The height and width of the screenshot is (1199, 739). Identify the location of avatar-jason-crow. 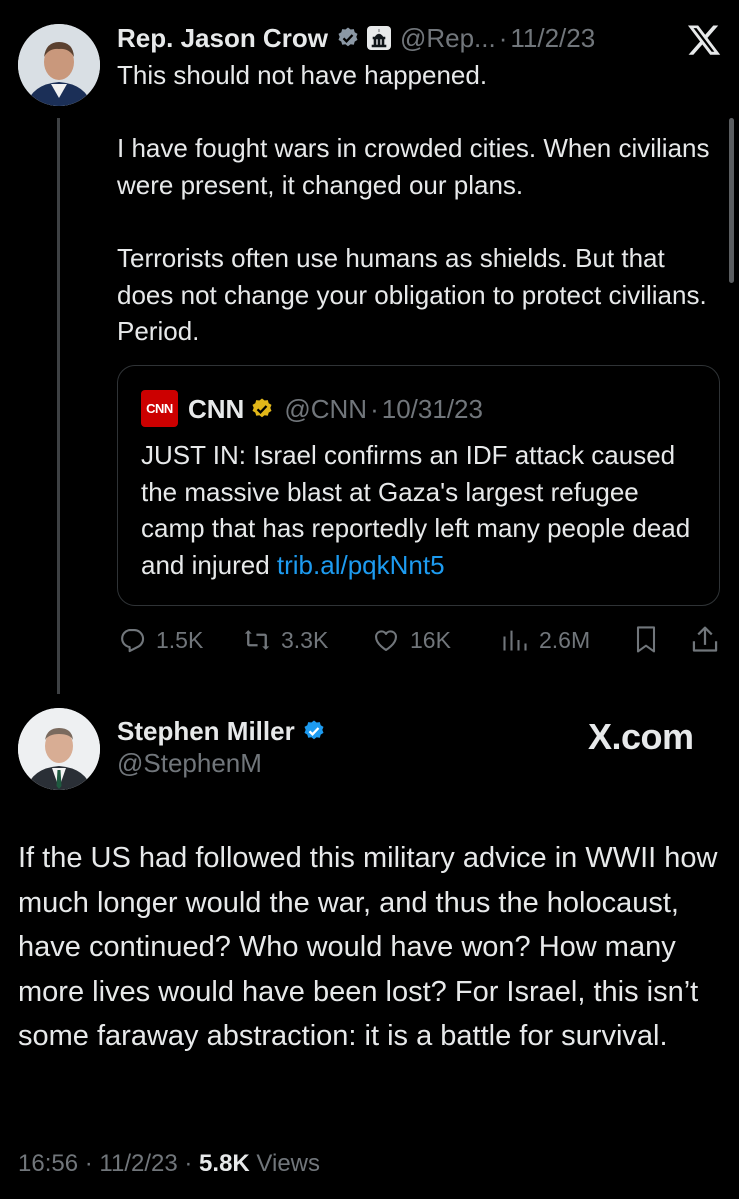
(59, 65).